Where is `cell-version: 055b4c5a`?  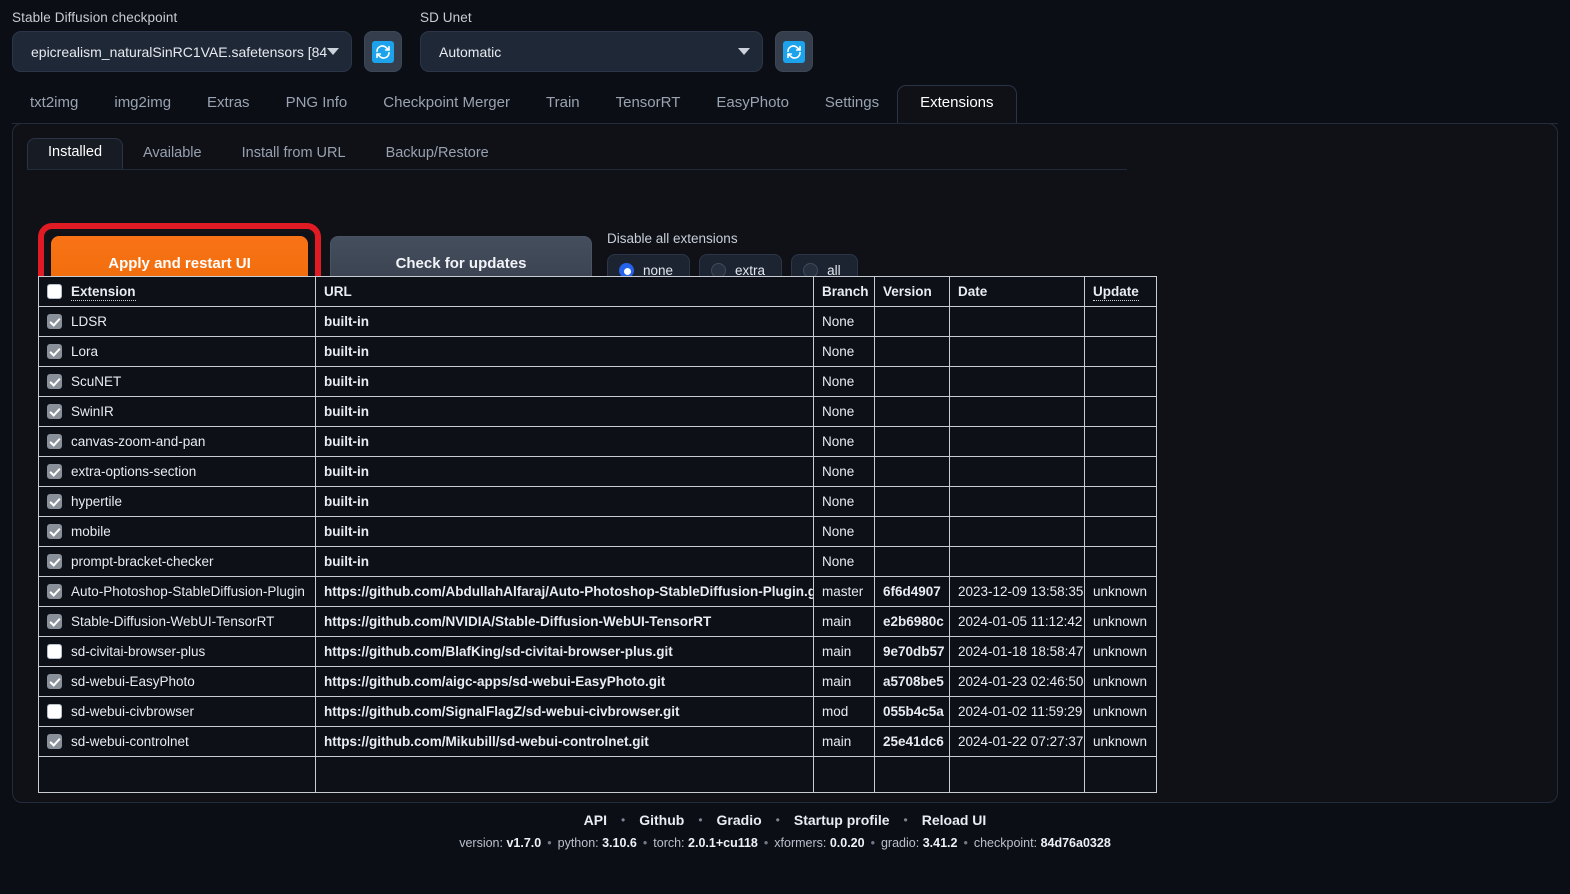
cell-version: 055b4c5a is located at coordinates (912, 711).